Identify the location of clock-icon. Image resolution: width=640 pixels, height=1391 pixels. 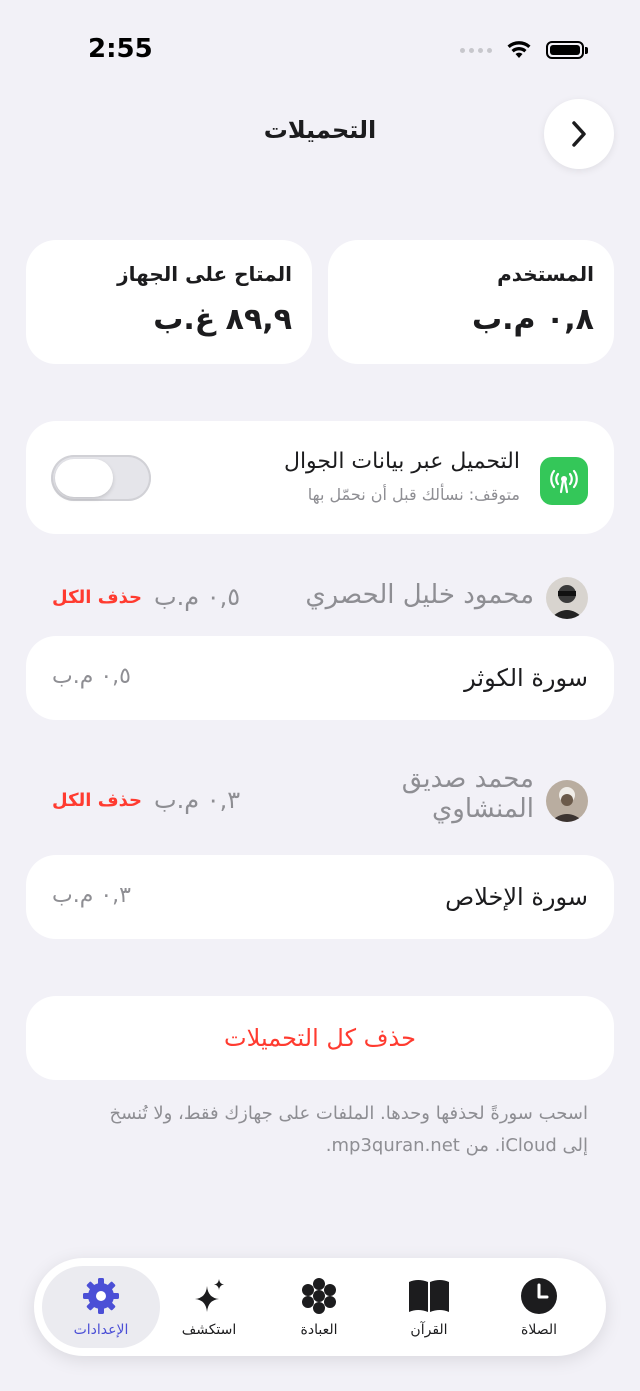
(539, 1296).